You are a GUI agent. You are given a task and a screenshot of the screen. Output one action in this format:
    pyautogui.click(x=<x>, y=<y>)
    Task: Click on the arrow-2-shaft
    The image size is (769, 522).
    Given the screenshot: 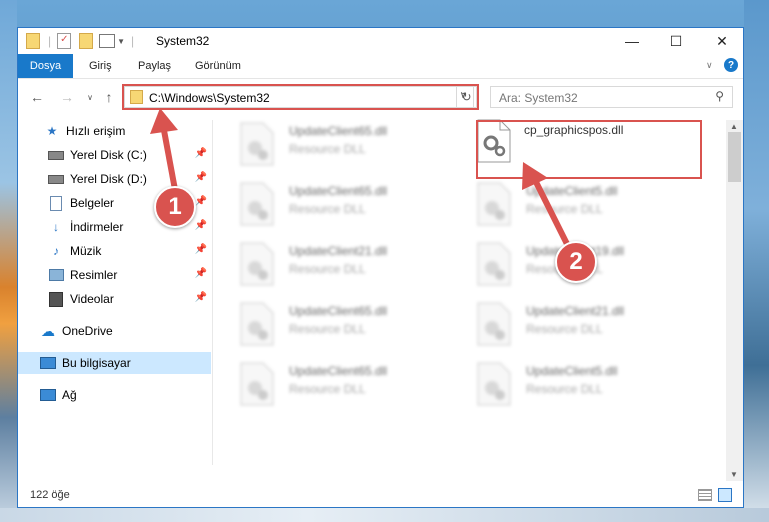 What is the action you would take?
    pyautogui.click(x=552, y=215)
    